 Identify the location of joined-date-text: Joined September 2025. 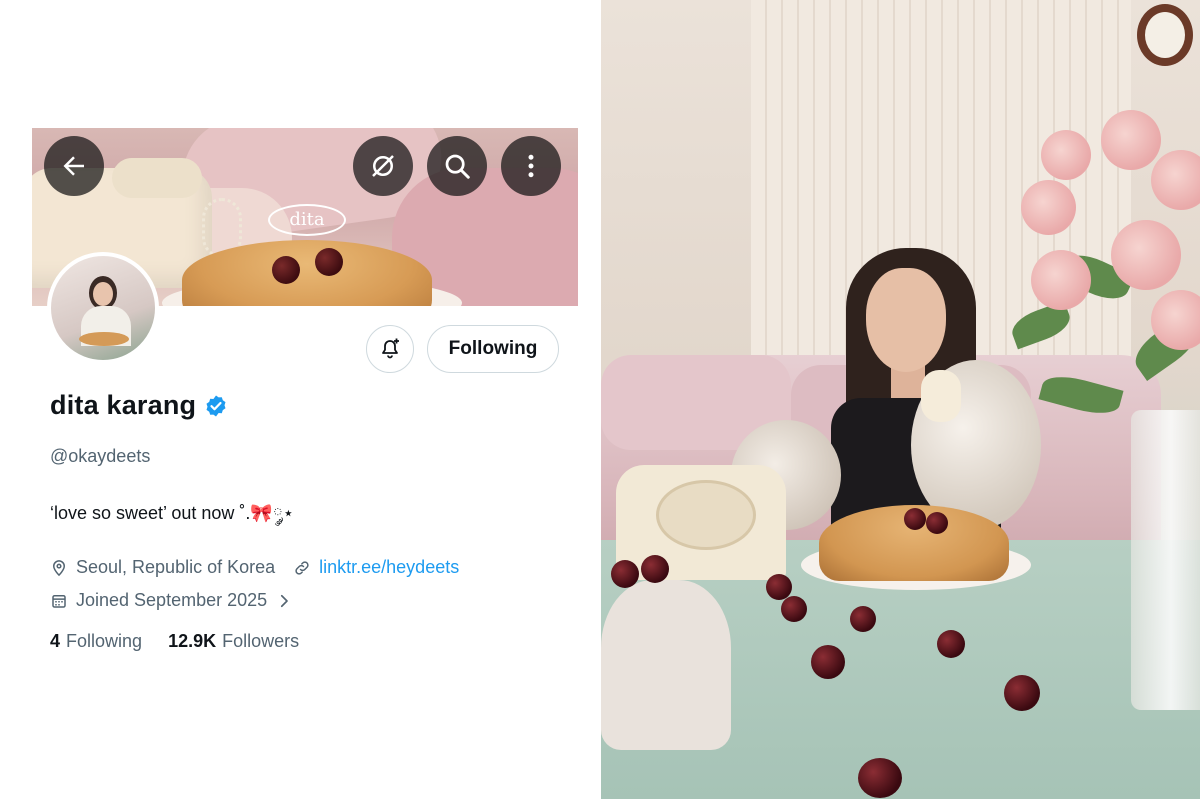
(172, 600).